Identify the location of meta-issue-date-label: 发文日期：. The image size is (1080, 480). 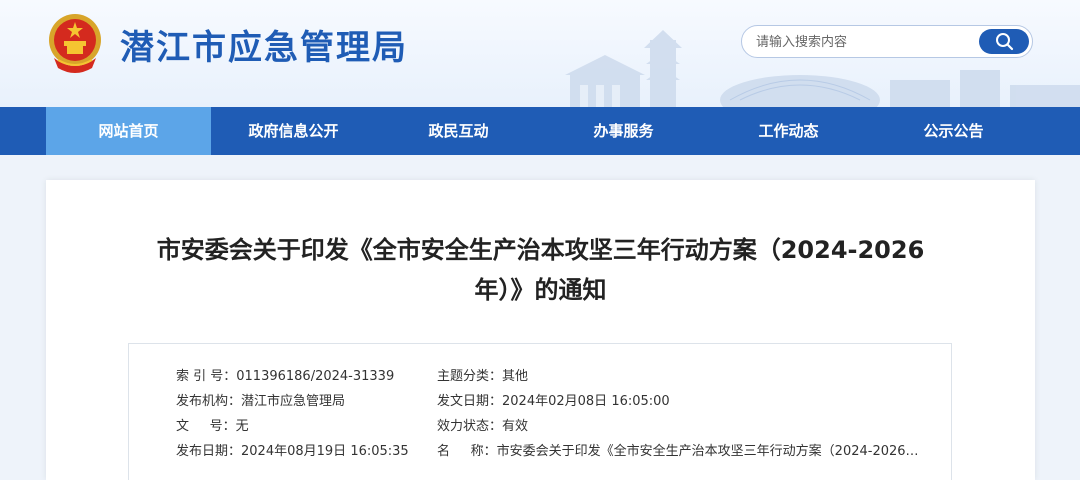
(470, 401).